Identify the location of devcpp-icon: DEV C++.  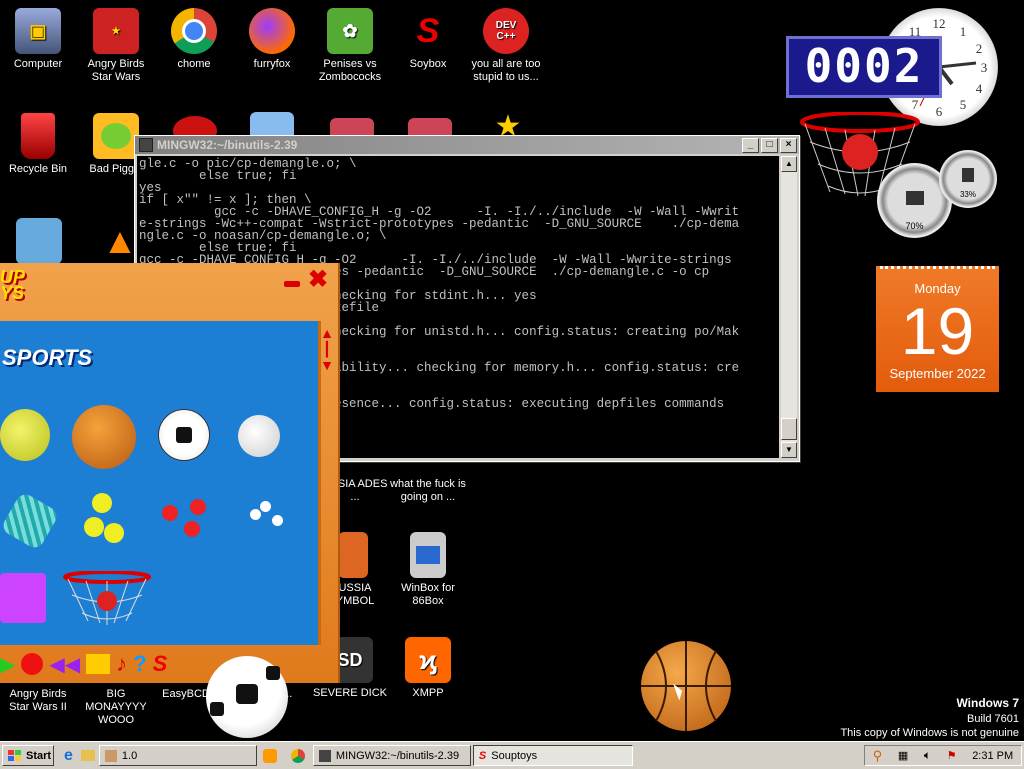
(506, 31).